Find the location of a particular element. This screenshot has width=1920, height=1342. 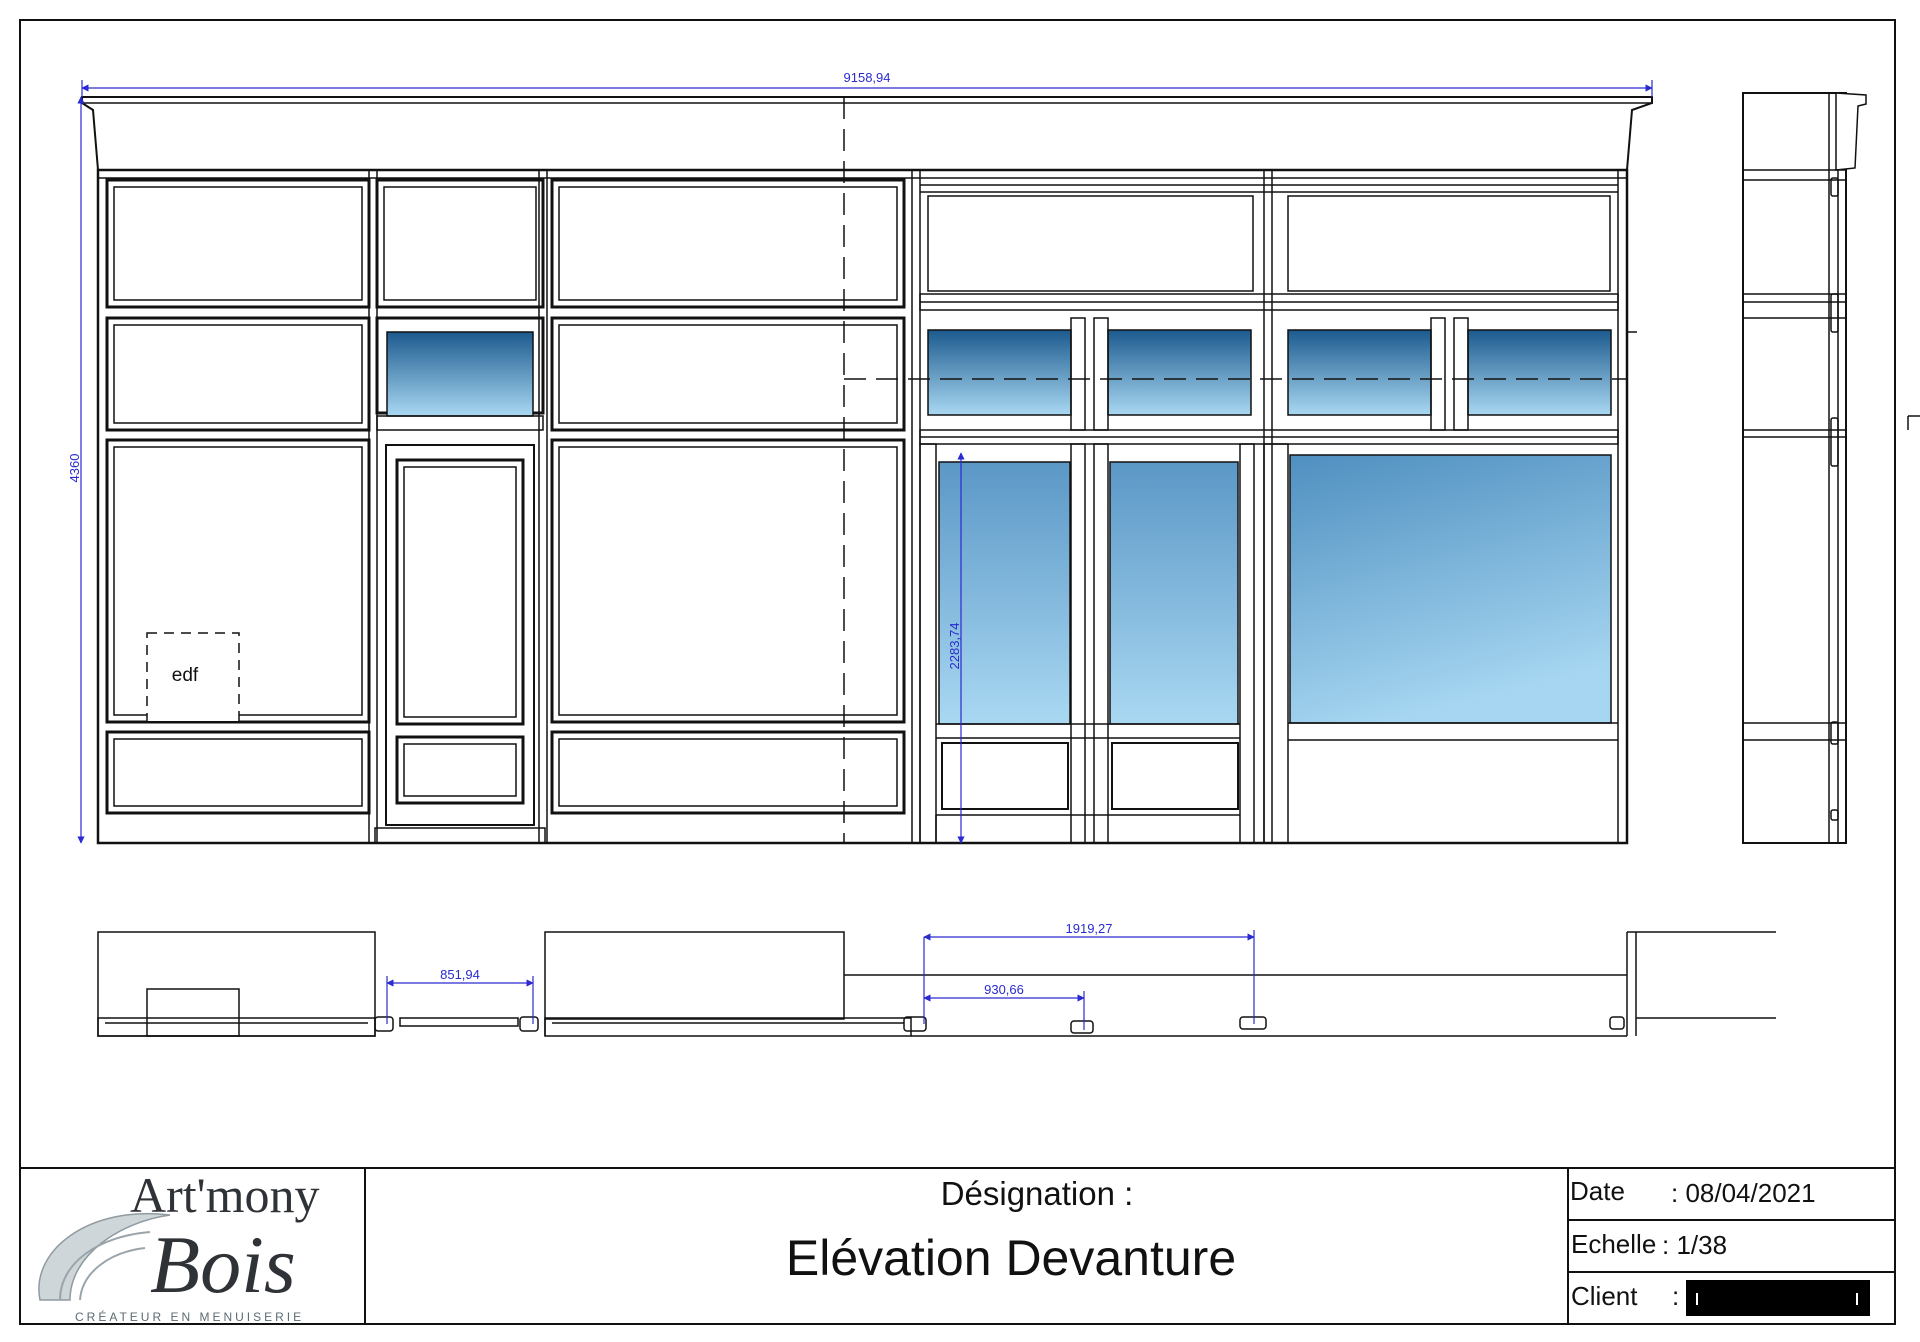

dim-overall-height: 4360 is located at coordinates (74, 468).